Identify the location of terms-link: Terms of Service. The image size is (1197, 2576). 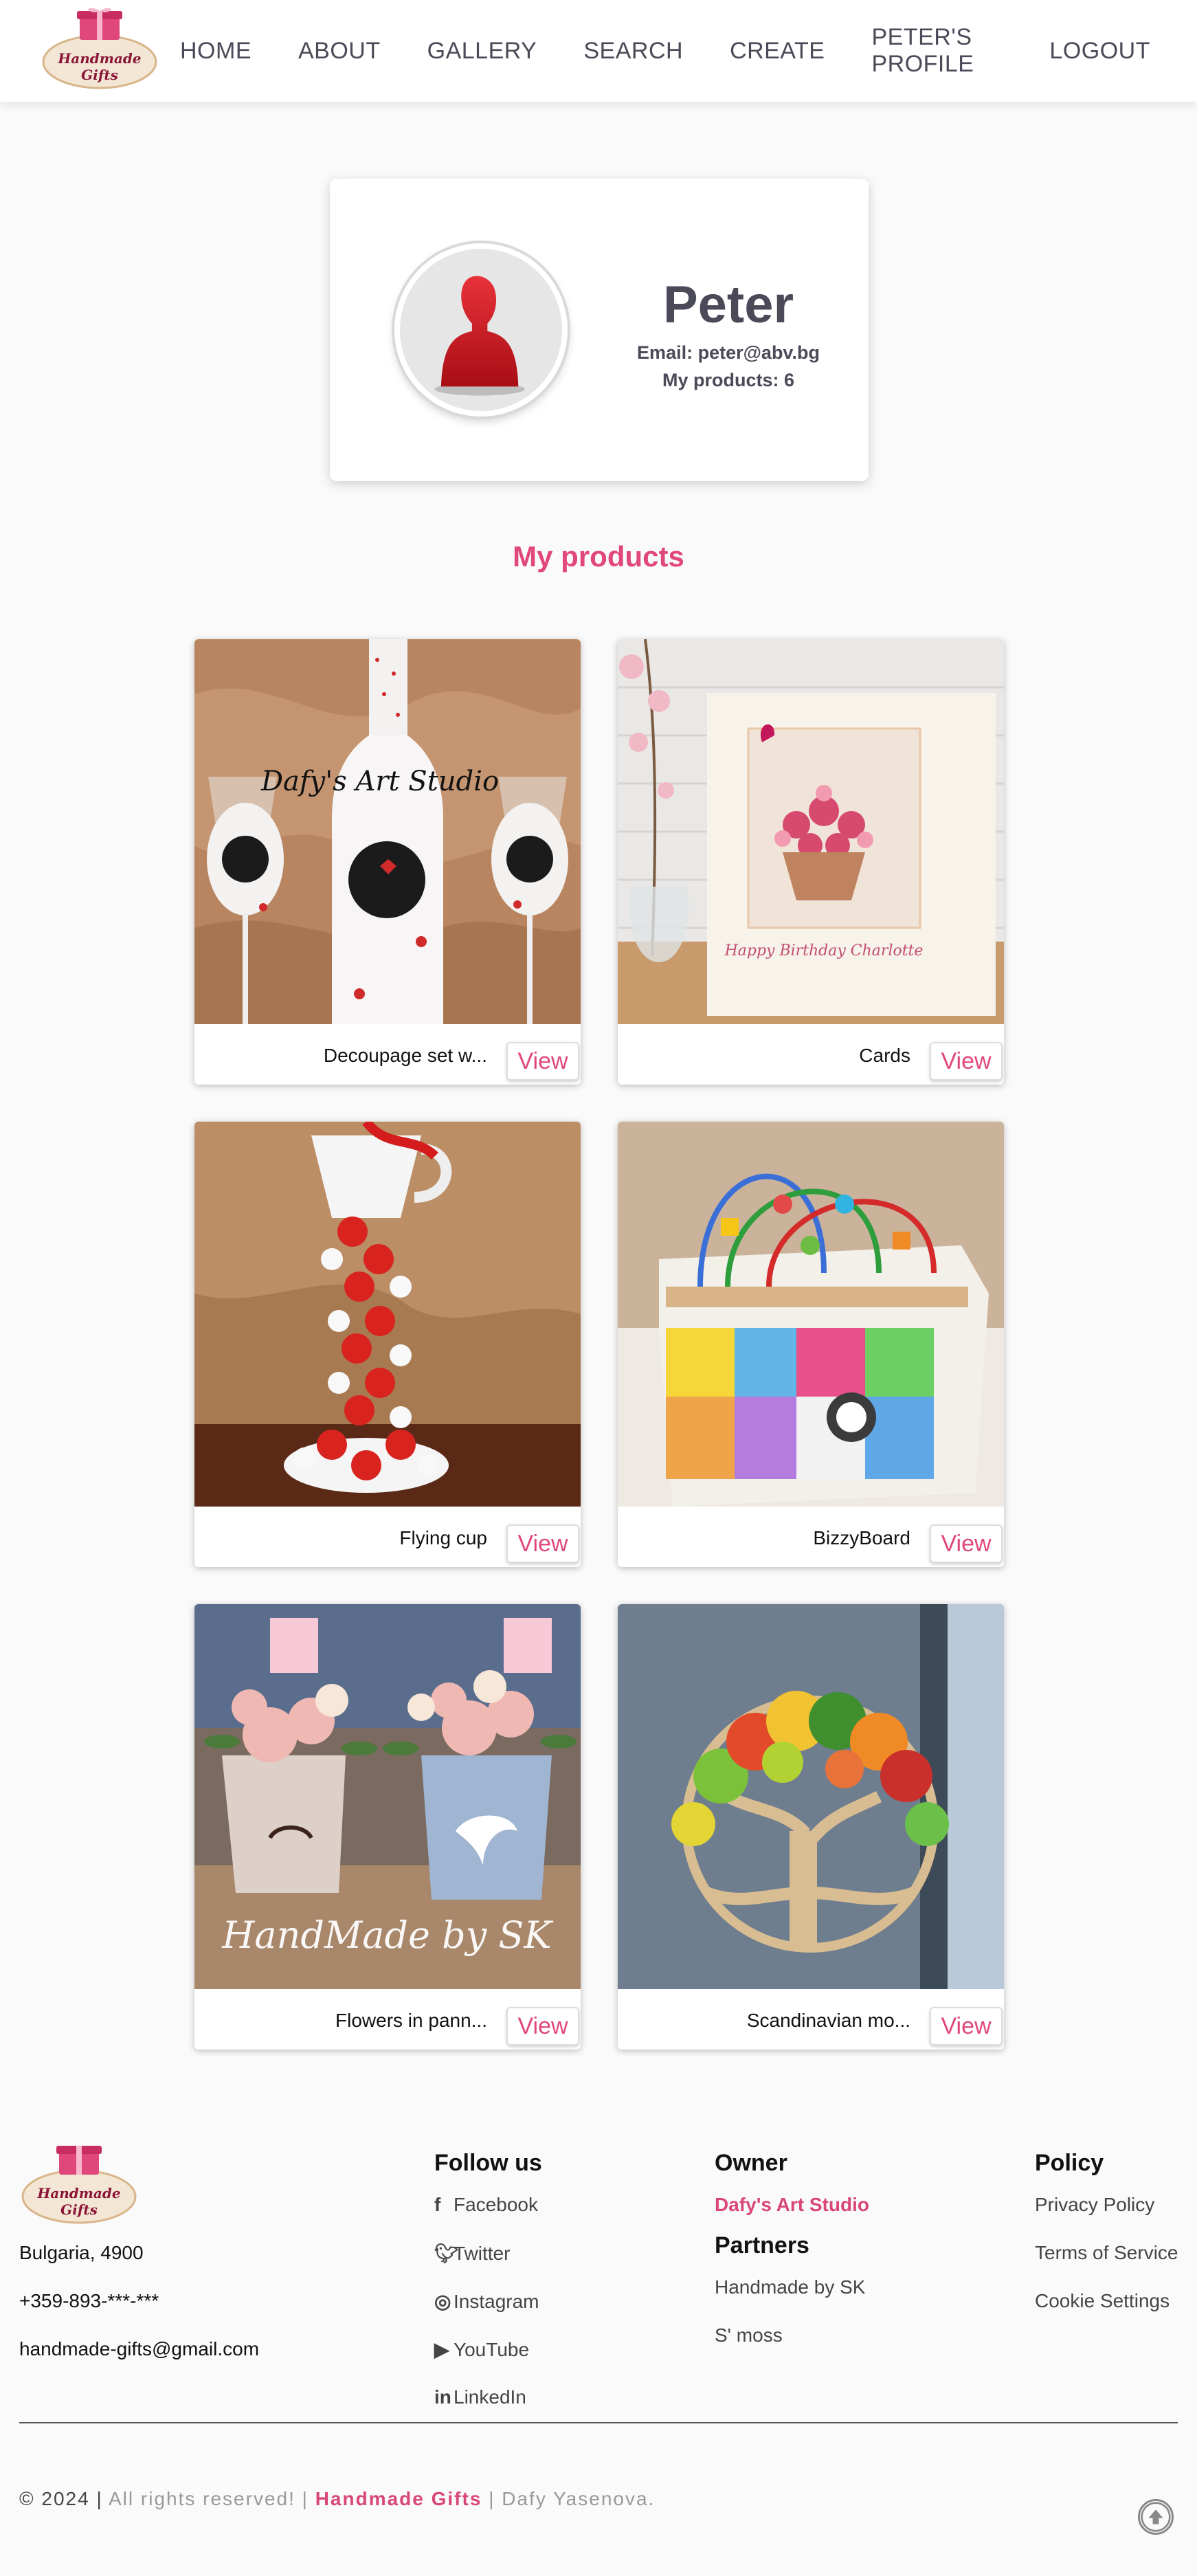
(1106, 2253).